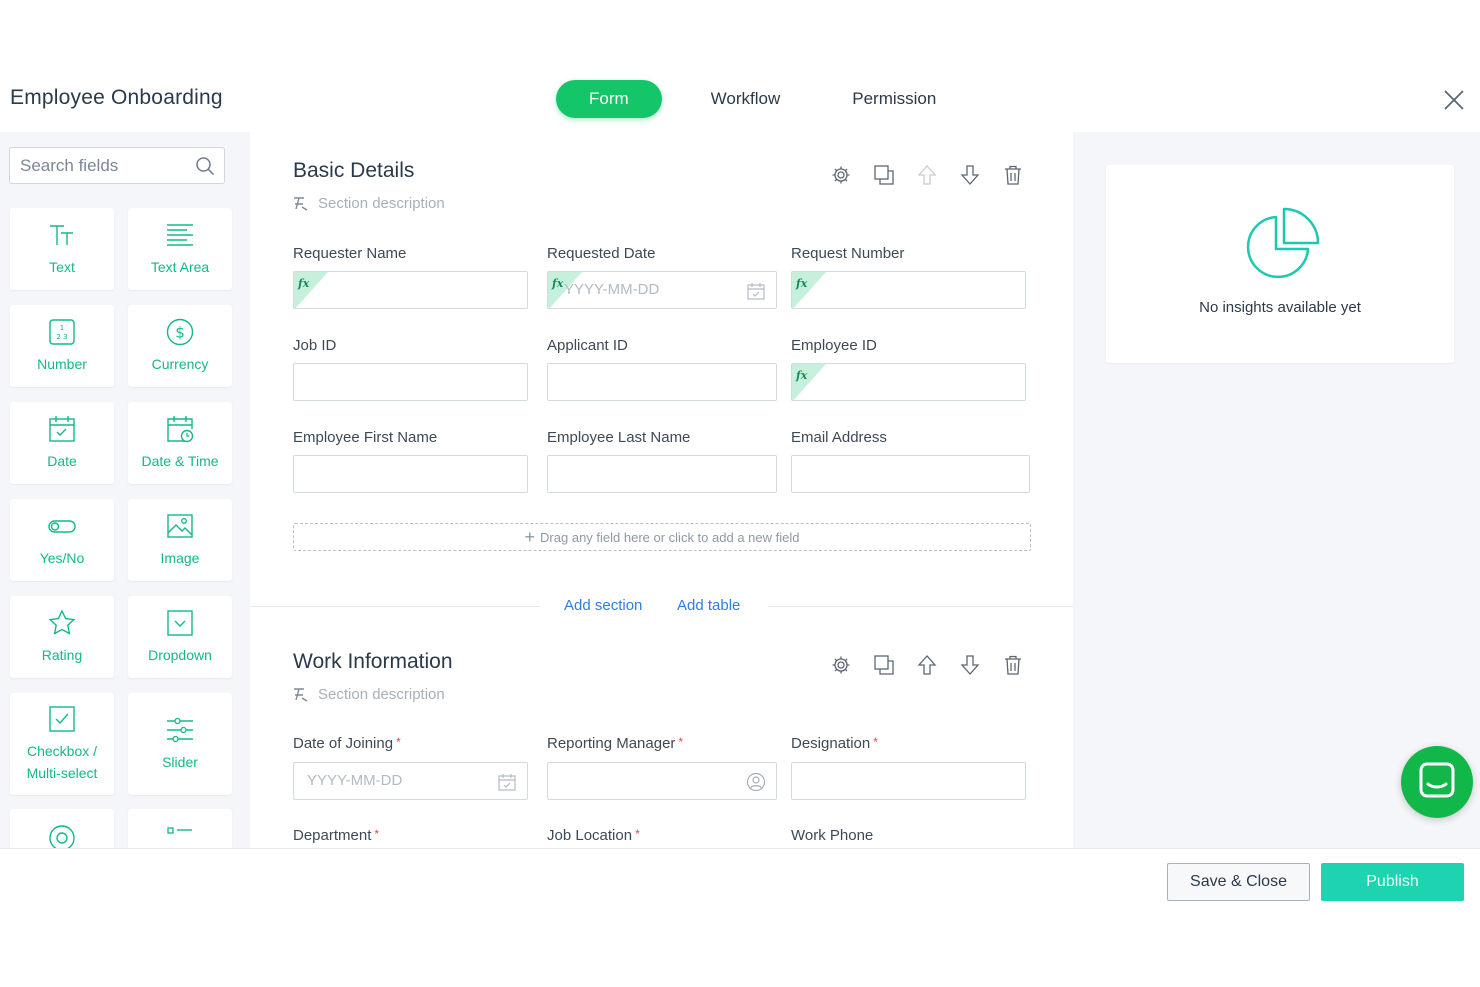 The height and width of the screenshot is (987, 1480). What do you see at coordinates (615, 743) in the screenshot?
I see `field-label: Reporting Manager *` at bounding box center [615, 743].